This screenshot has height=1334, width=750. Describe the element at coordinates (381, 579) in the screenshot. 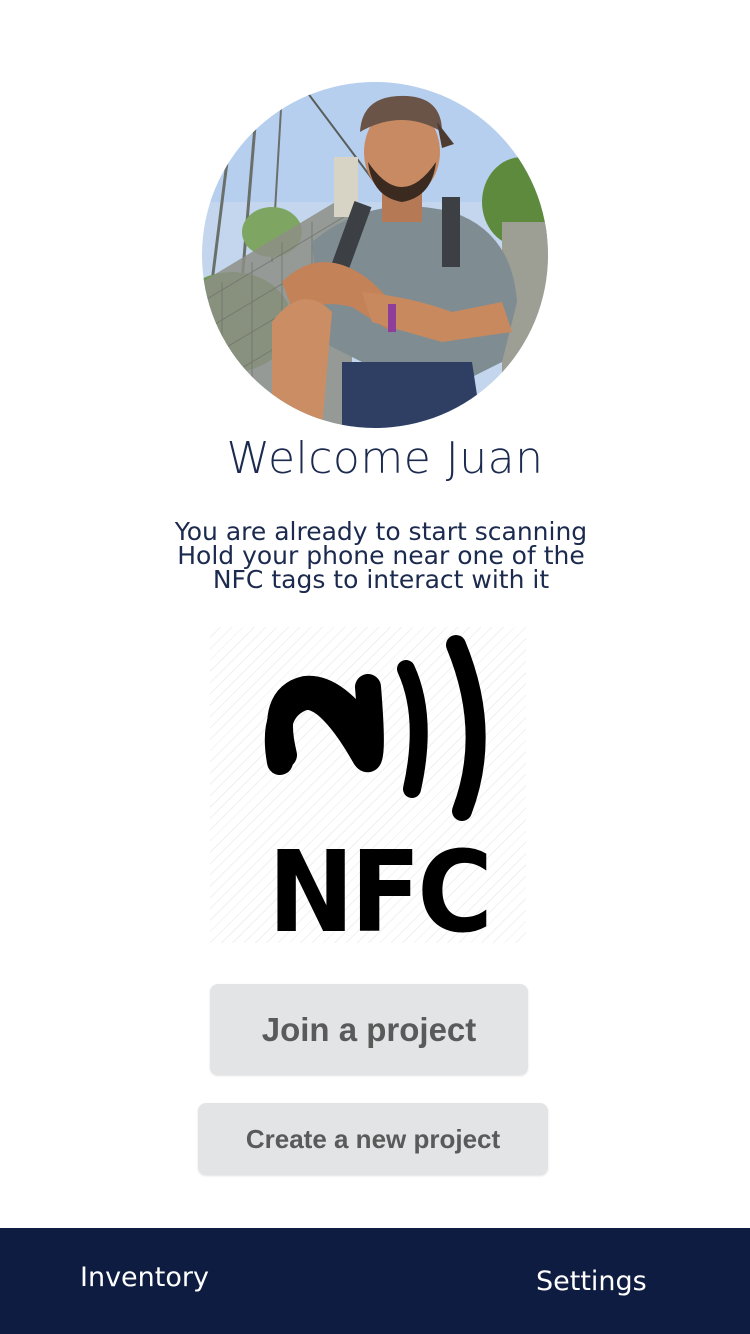

I see `instruction-line: NFC tags to interact with it` at that location.